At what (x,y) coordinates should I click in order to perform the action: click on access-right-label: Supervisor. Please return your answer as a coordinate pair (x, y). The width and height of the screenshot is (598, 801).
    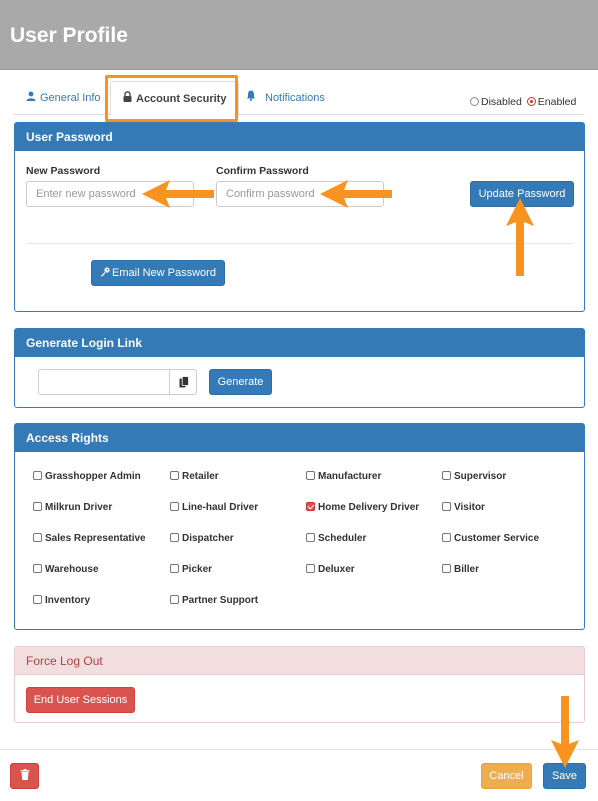
    Looking at the image, I should click on (480, 476).